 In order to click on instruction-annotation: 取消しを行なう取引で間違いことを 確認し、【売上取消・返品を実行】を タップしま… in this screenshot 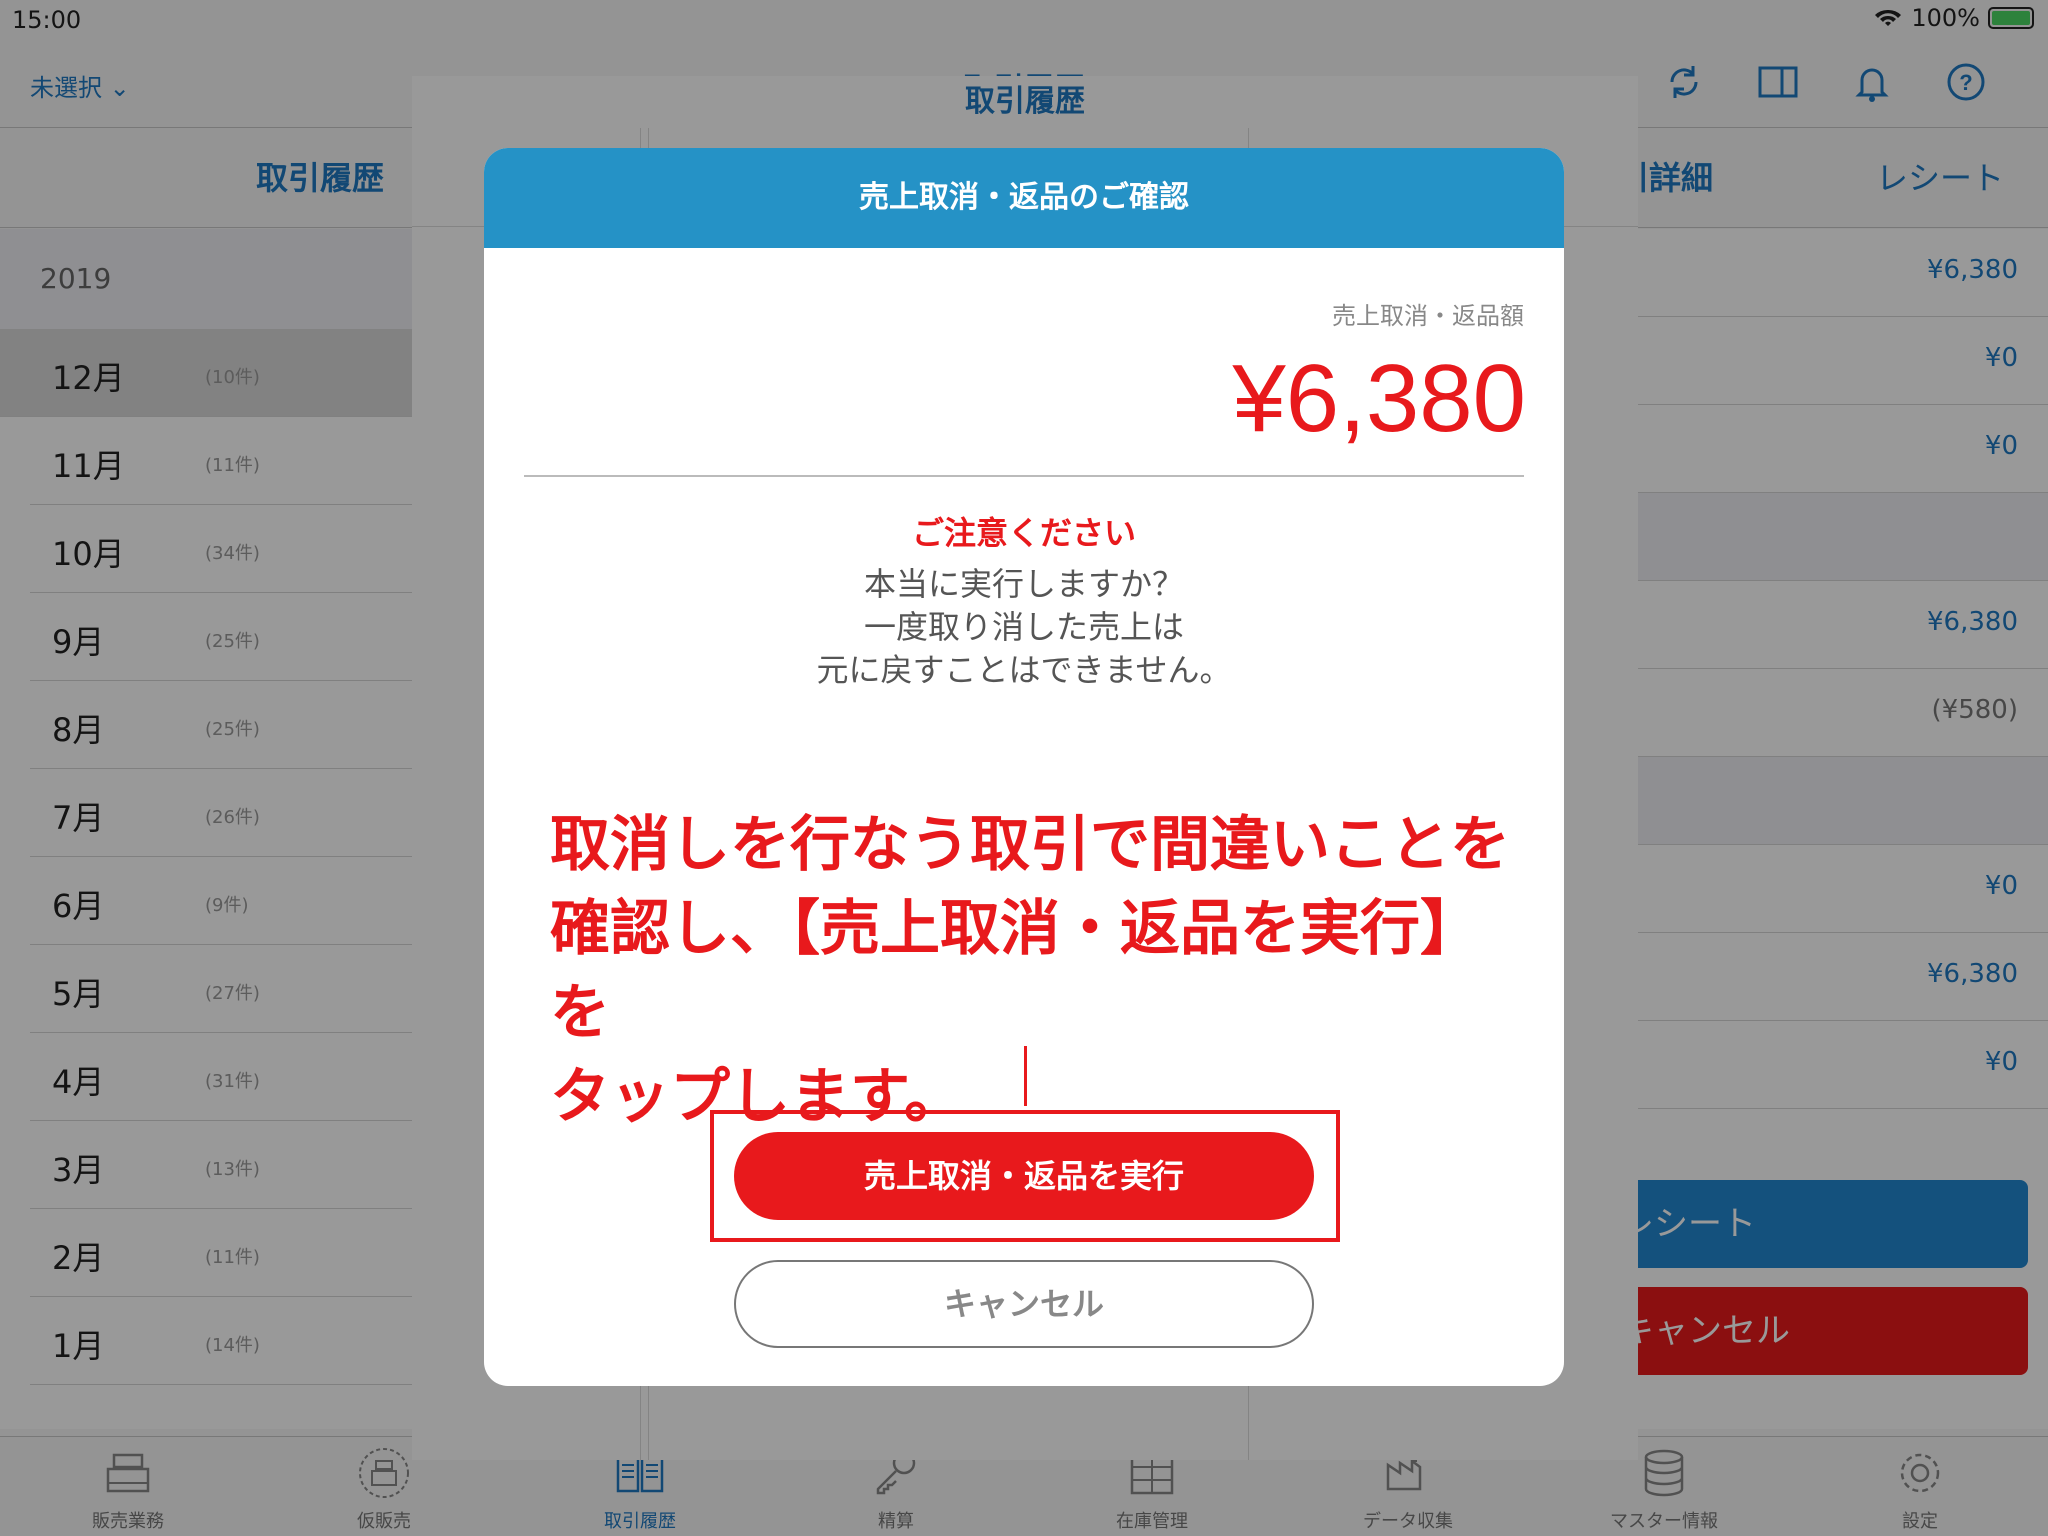, I will do `click(1030, 971)`.